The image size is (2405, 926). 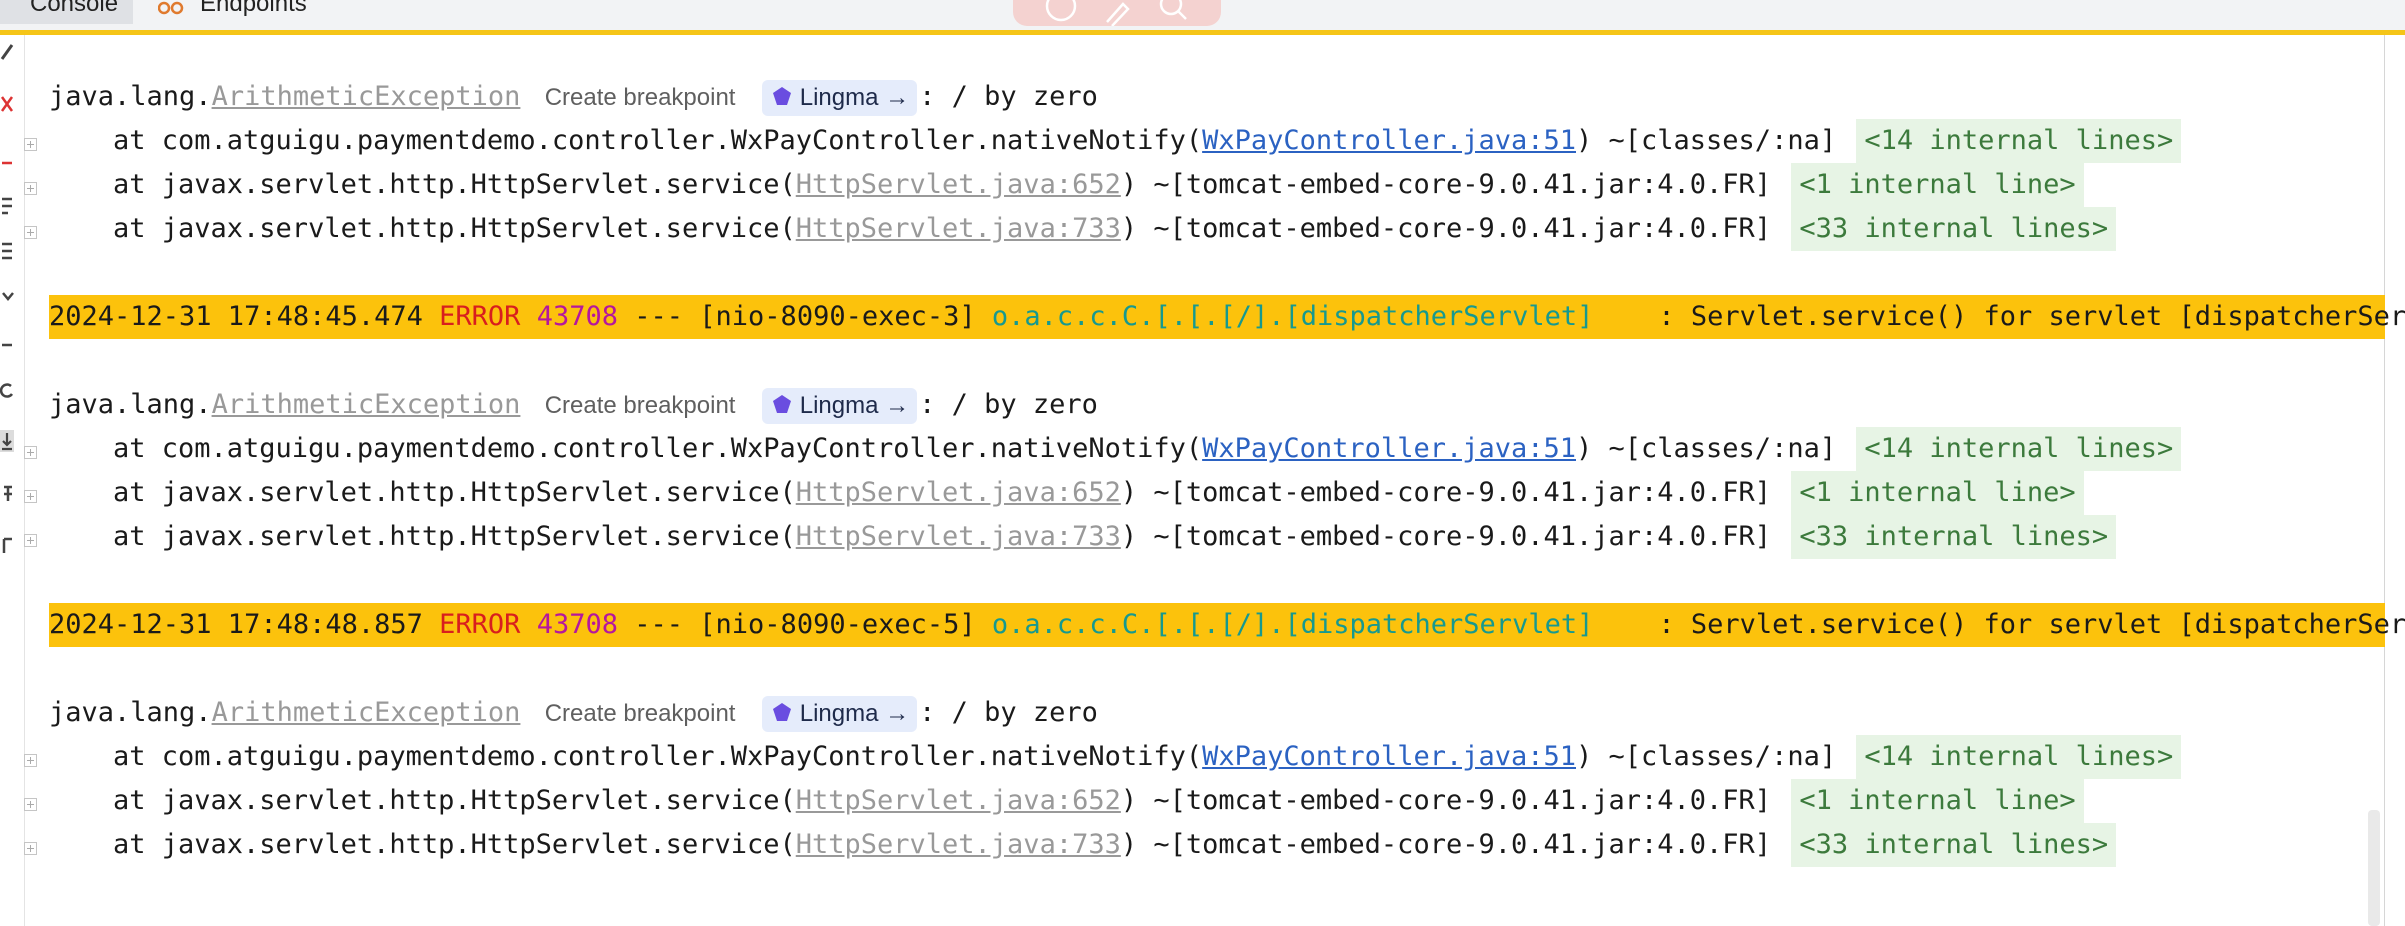 What do you see at coordinates (130, 404) in the screenshot?
I see `exception-package: java.lang.` at bounding box center [130, 404].